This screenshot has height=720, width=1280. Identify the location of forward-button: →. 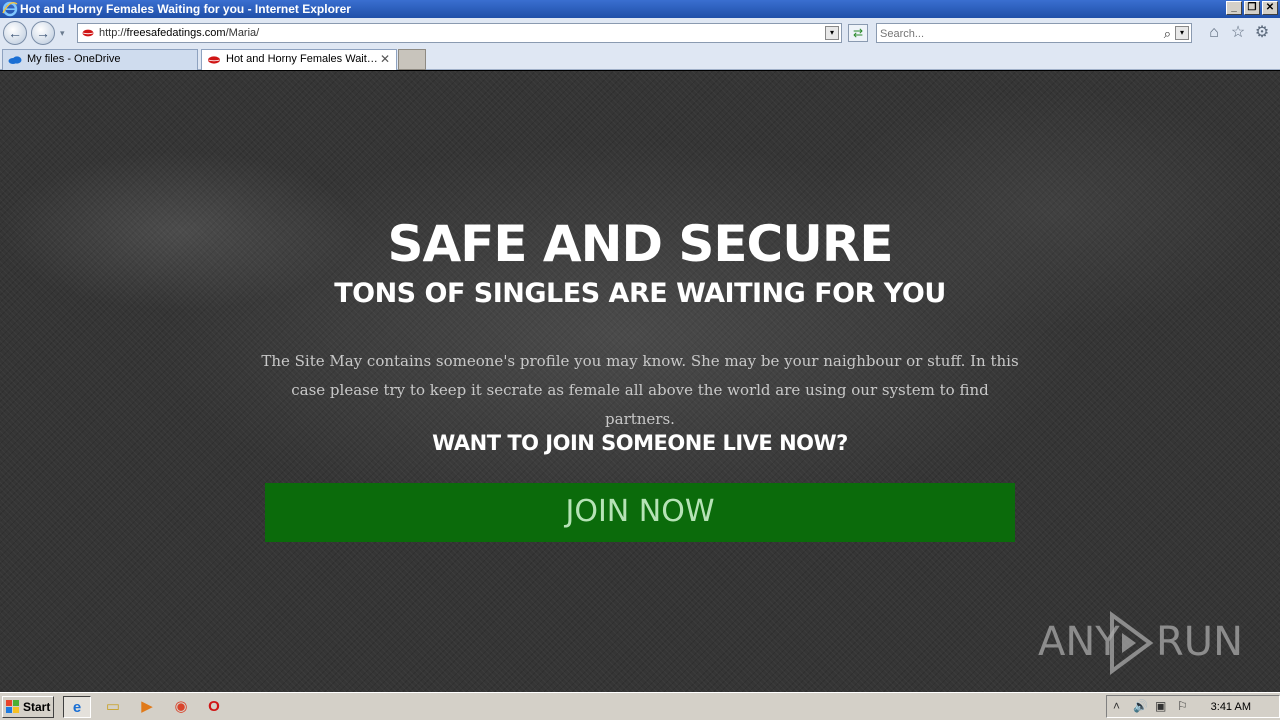
(43, 33).